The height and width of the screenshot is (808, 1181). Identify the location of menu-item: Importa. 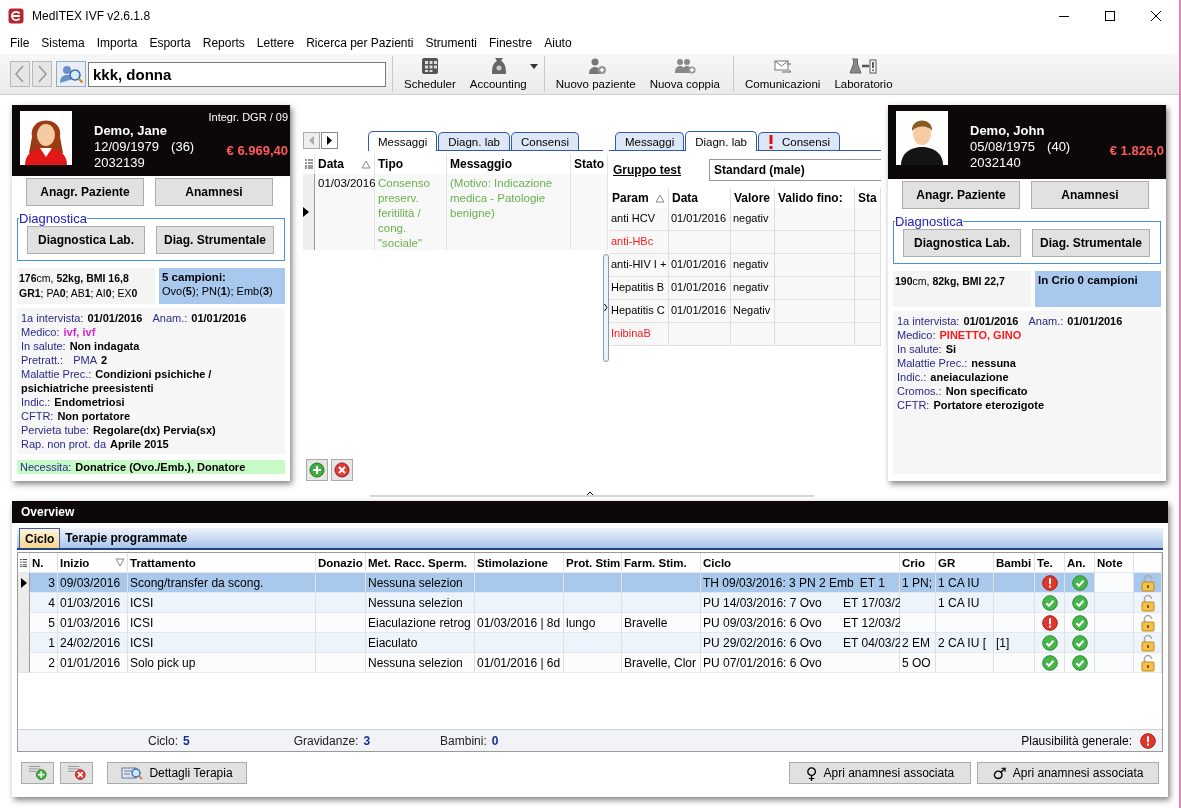
(117, 42).